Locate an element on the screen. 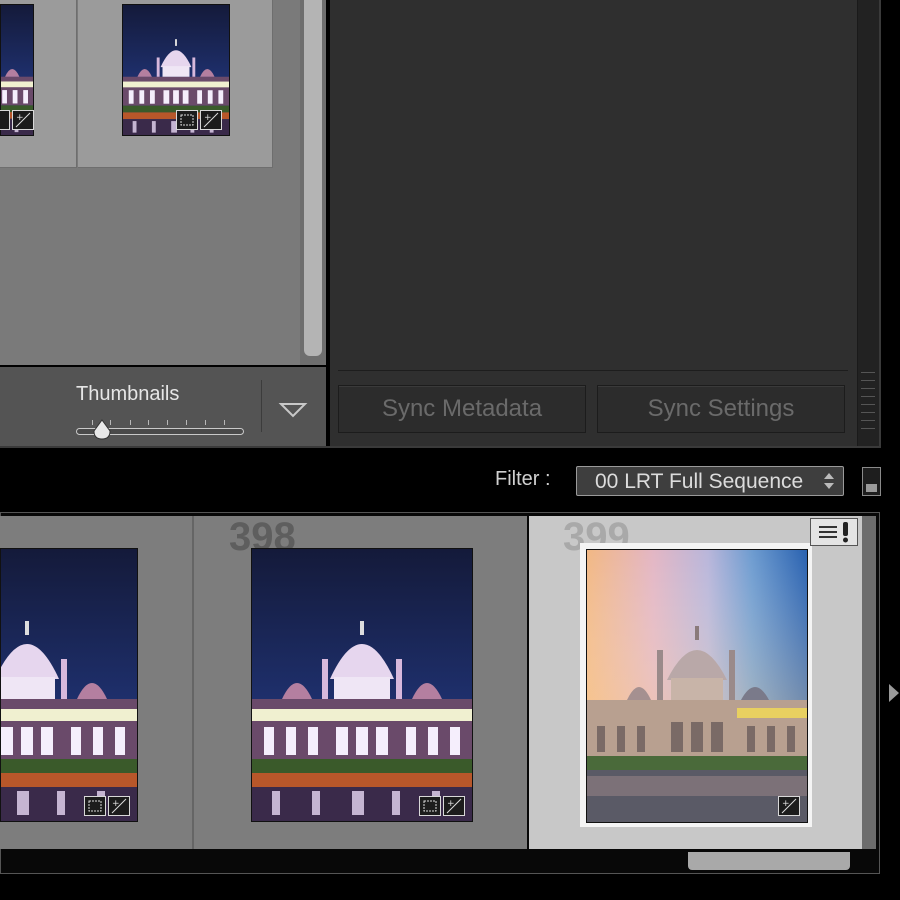 The width and height of the screenshot is (900, 900). toolbar-menu-chevron-down-icon is located at coordinates (293, 410).